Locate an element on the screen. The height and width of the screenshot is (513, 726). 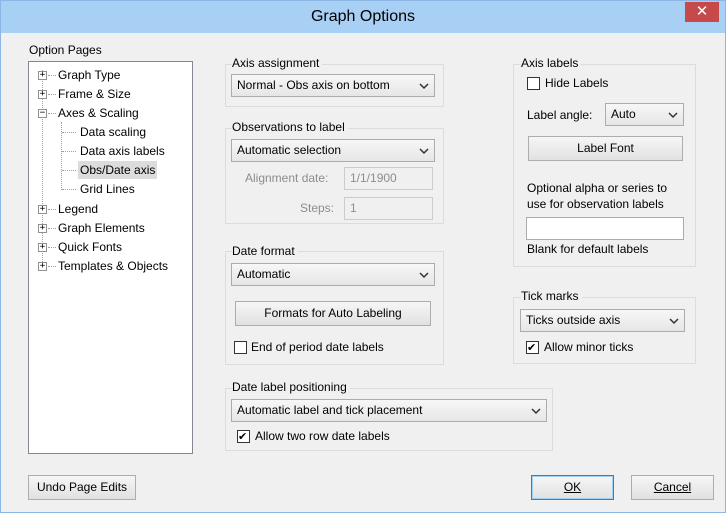
window-title: Graph Options is located at coordinates (363, 16).